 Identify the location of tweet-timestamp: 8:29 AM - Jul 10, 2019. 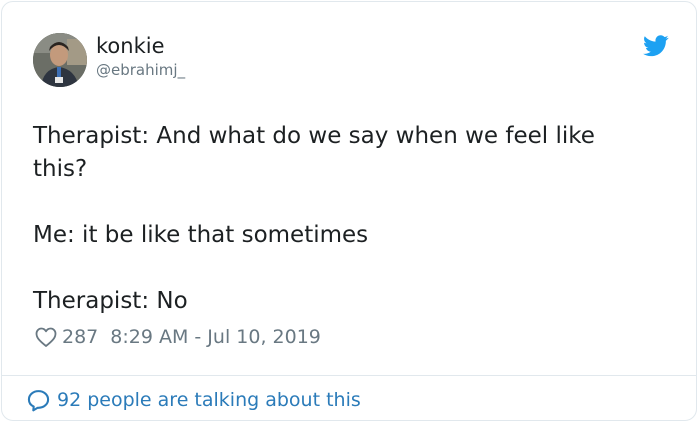
(215, 337).